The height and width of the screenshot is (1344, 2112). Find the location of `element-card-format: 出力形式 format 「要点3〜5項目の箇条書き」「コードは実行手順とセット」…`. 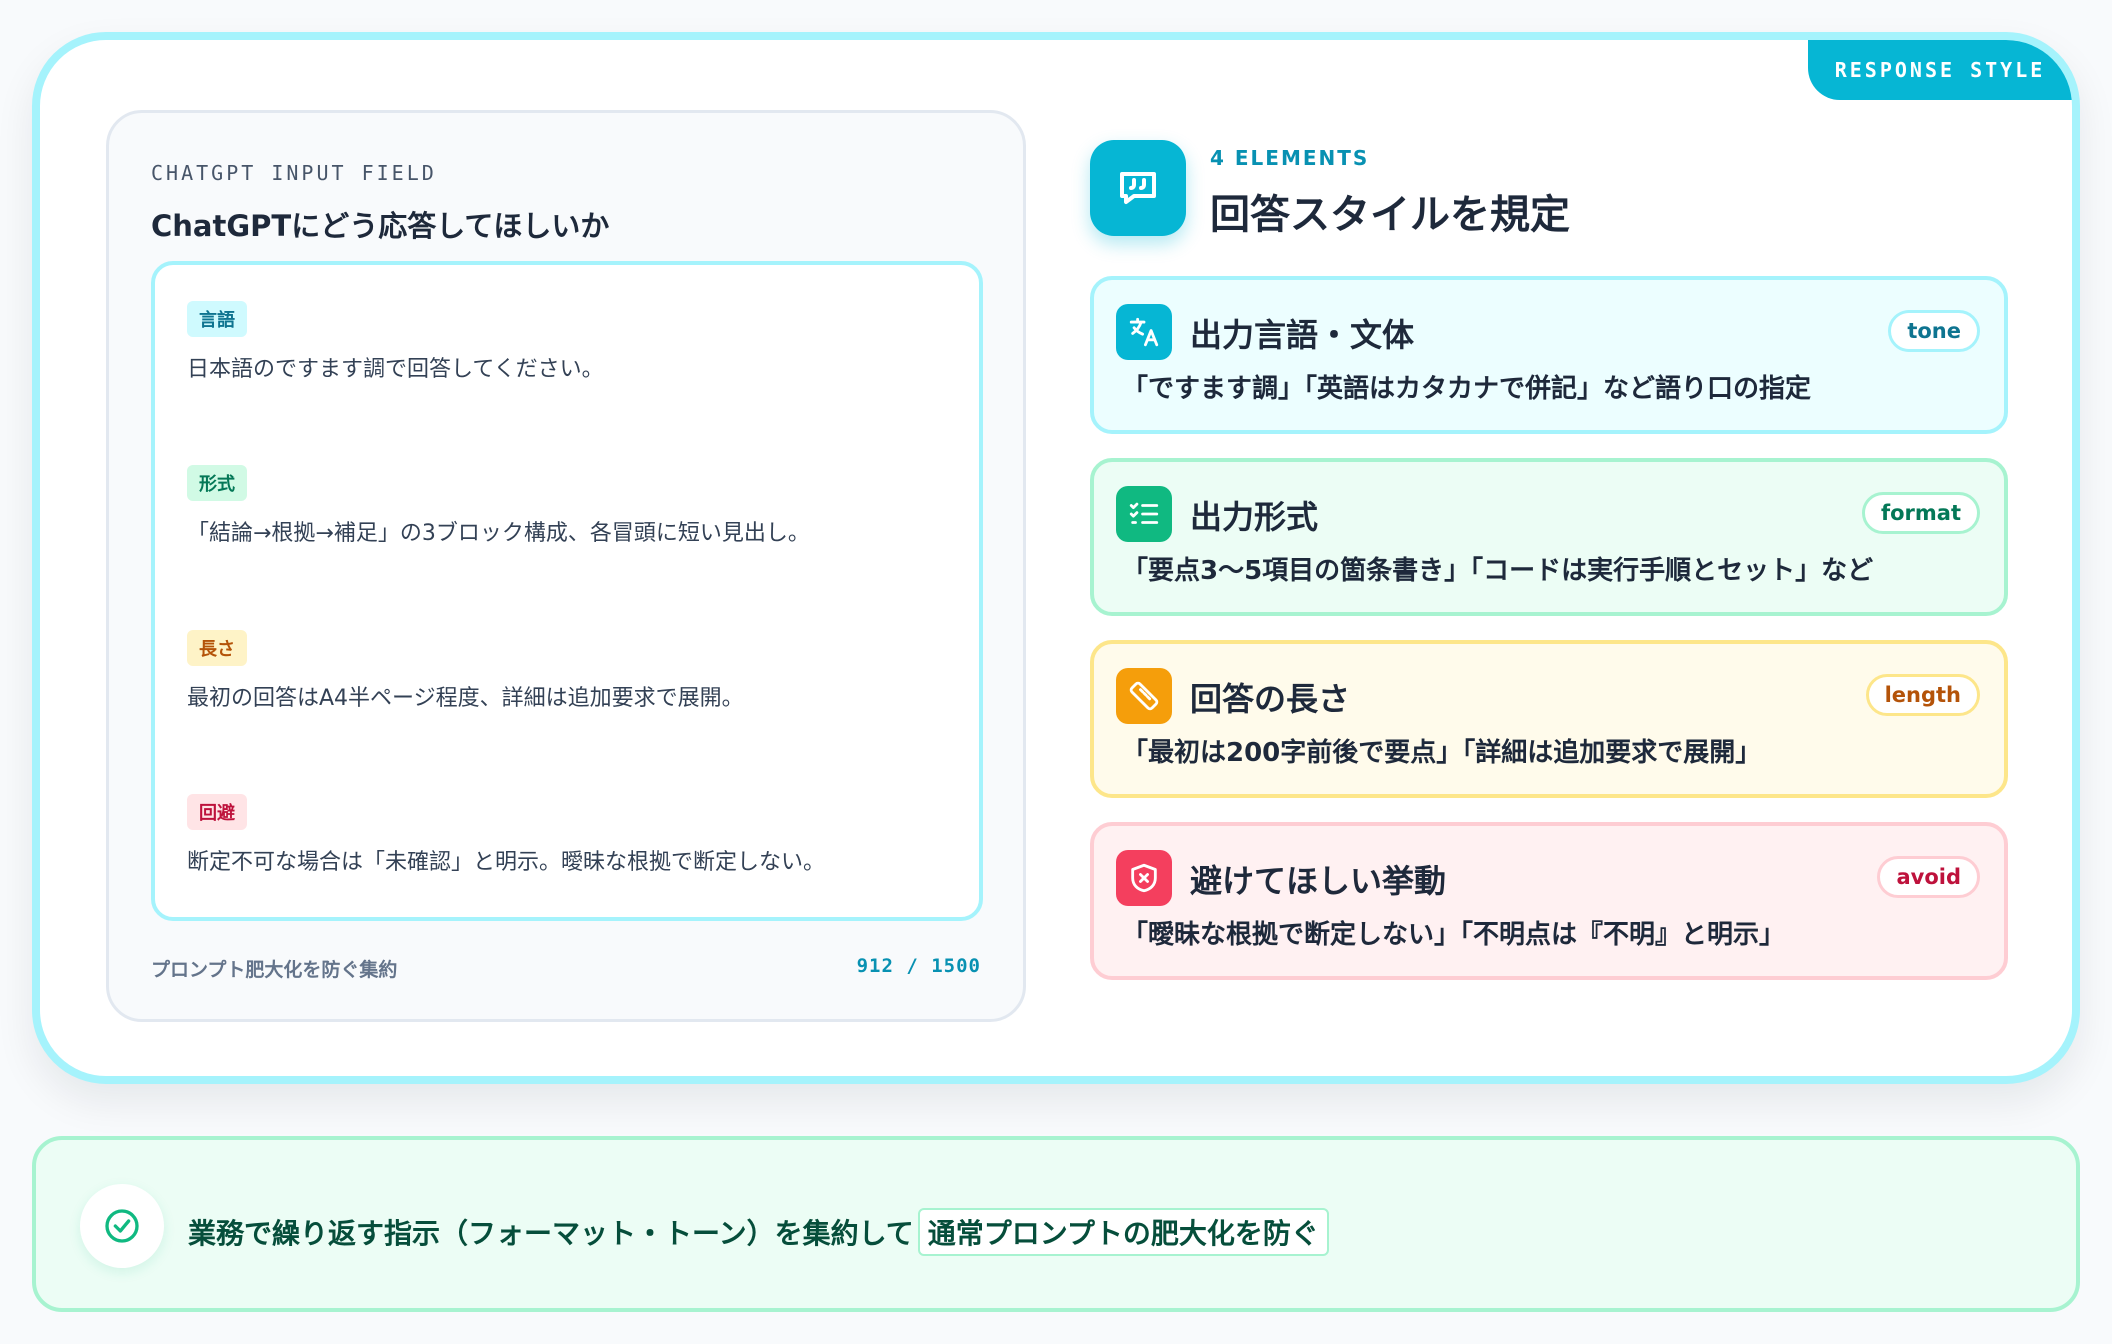

element-card-format: 出力形式 format 「要点3〜5項目の箇条書き」「コードは実行手順とセット」… is located at coordinates (1549, 537).